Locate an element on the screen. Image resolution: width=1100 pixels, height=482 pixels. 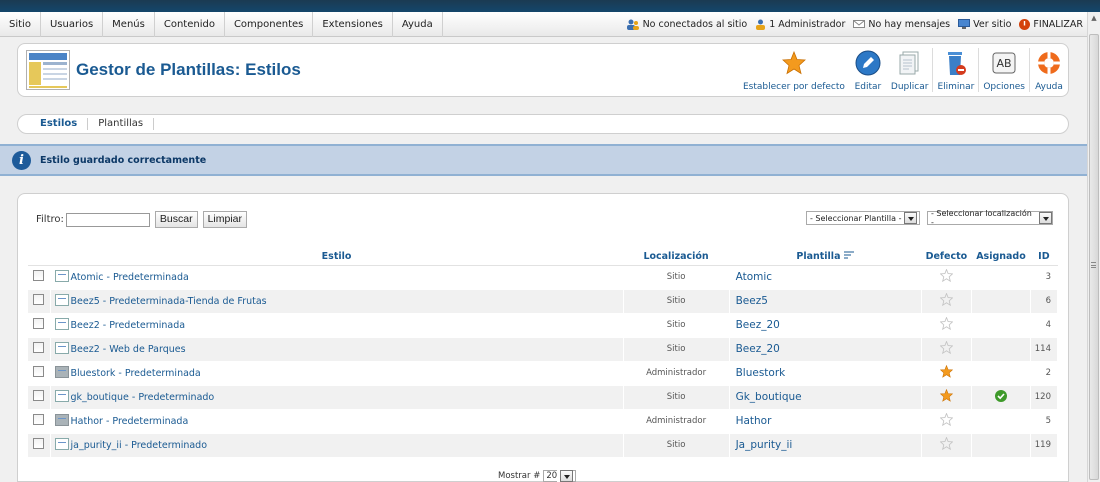
search-button: Buscar is located at coordinates (176, 219).